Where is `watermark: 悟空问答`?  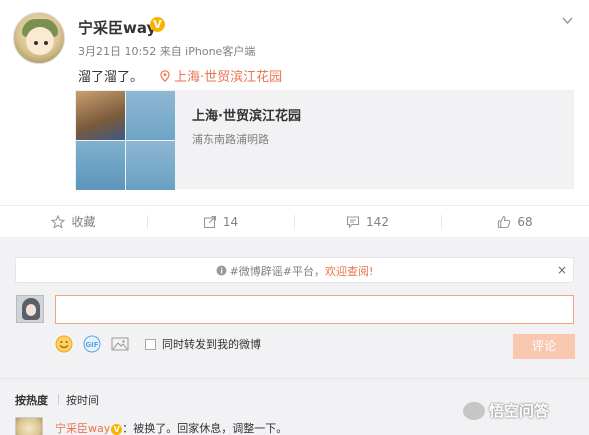 watermark: 悟空问答 is located at coordinates (506, 410).